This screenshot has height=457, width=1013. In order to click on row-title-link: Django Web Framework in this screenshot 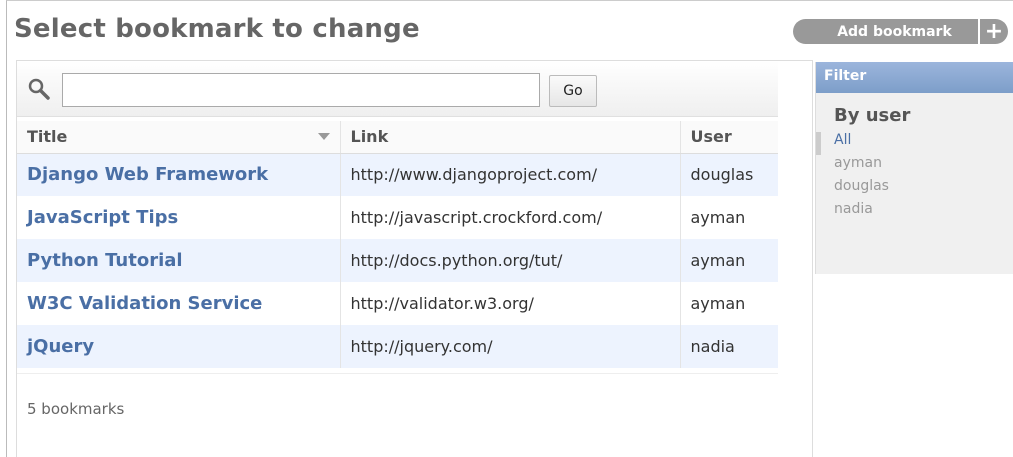, I will do `click(179, 174)`.